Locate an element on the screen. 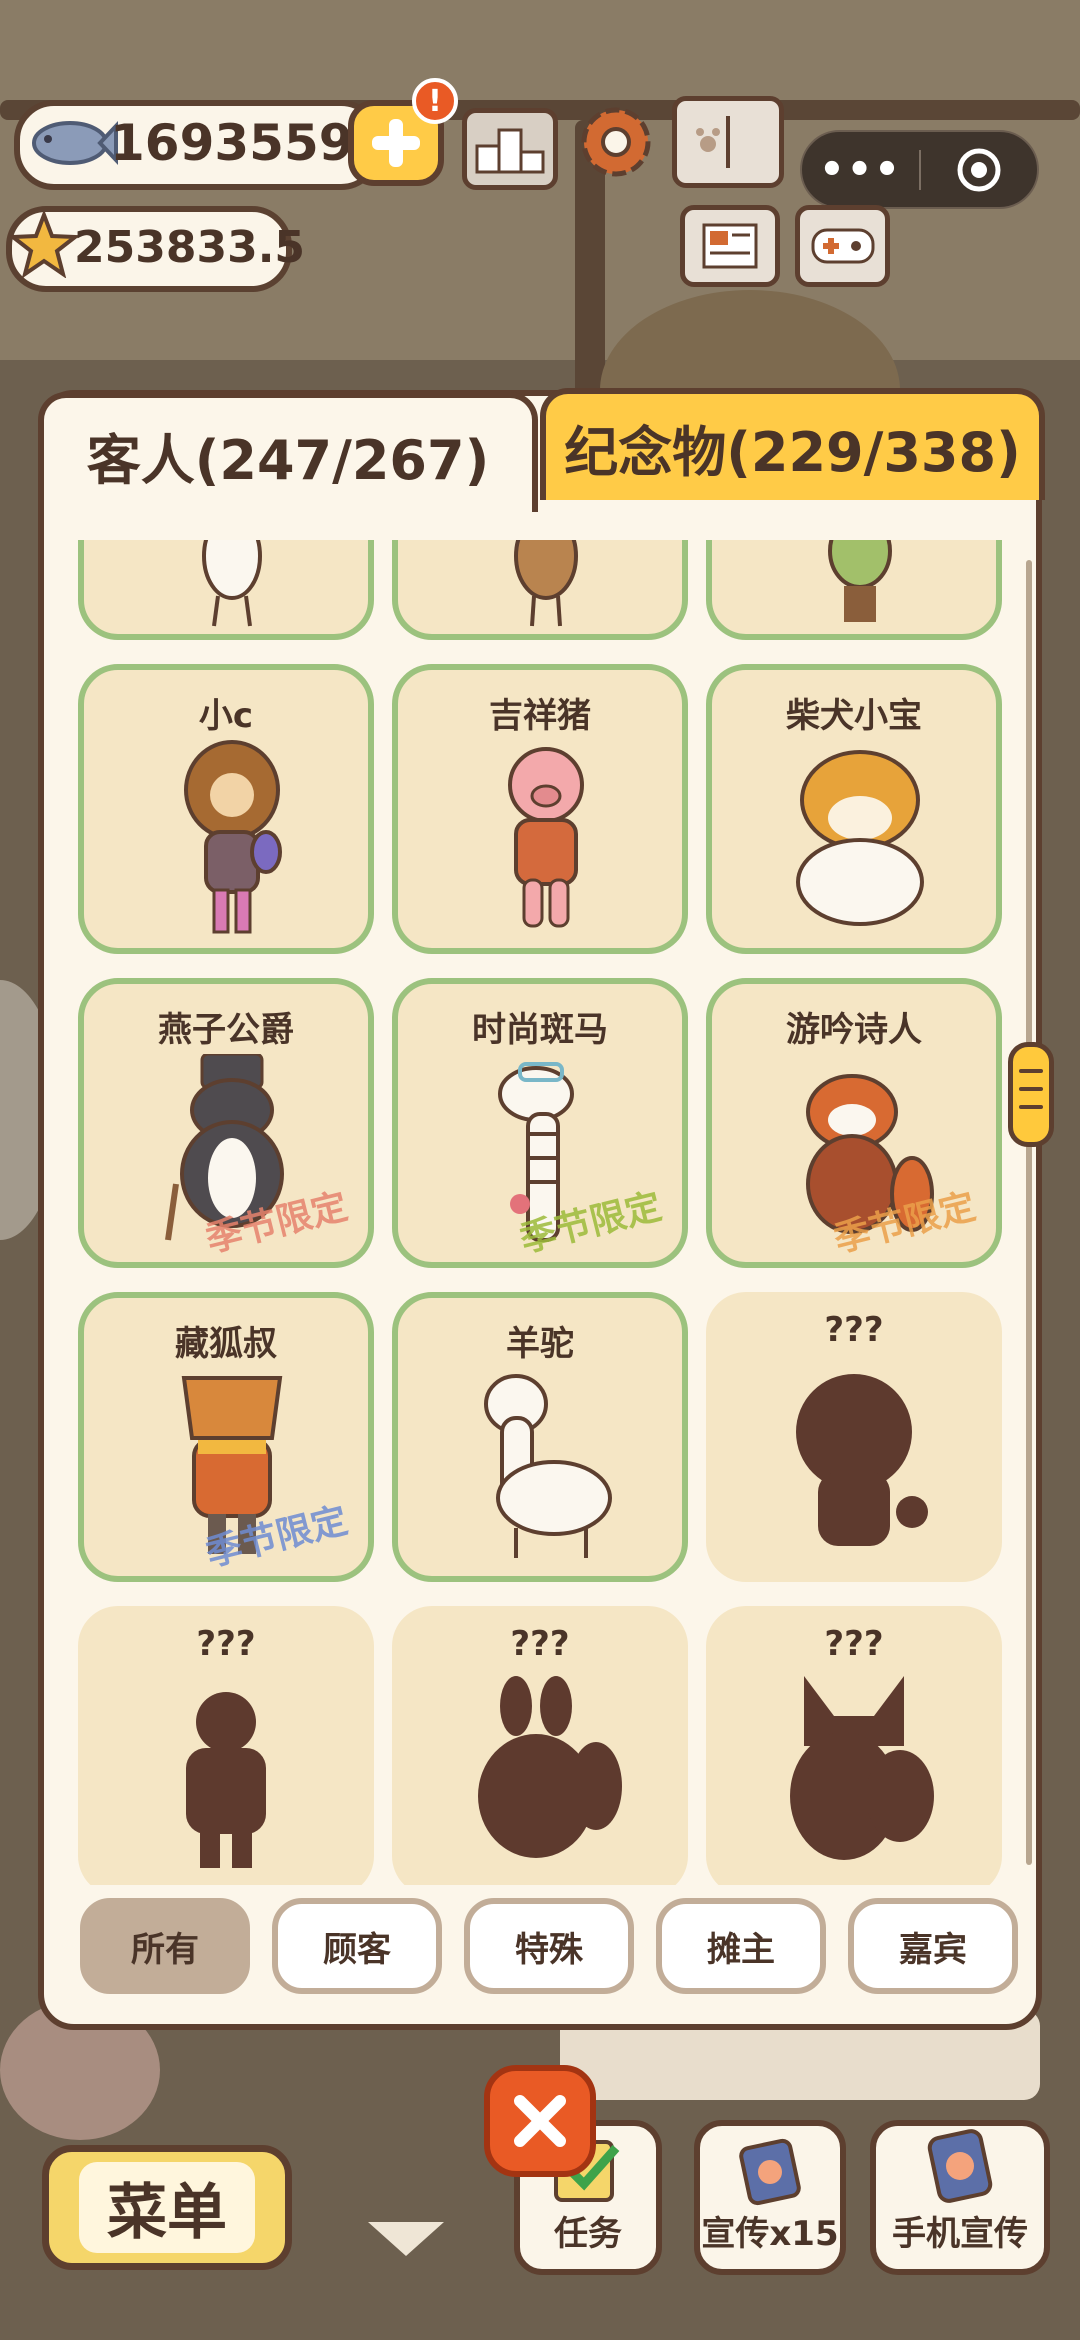  character-name: 羊驼 is located at coordinates (540, 1344).